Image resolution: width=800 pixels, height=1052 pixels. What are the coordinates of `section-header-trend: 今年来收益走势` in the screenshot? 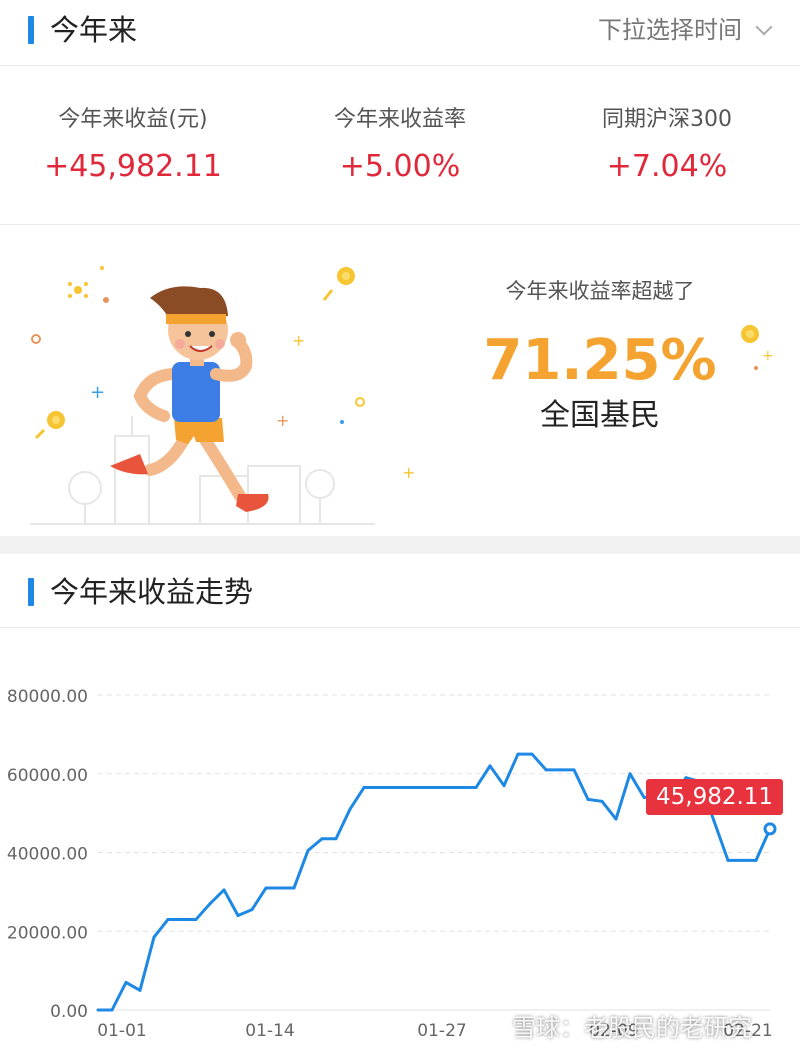 It's located at (400, 591).